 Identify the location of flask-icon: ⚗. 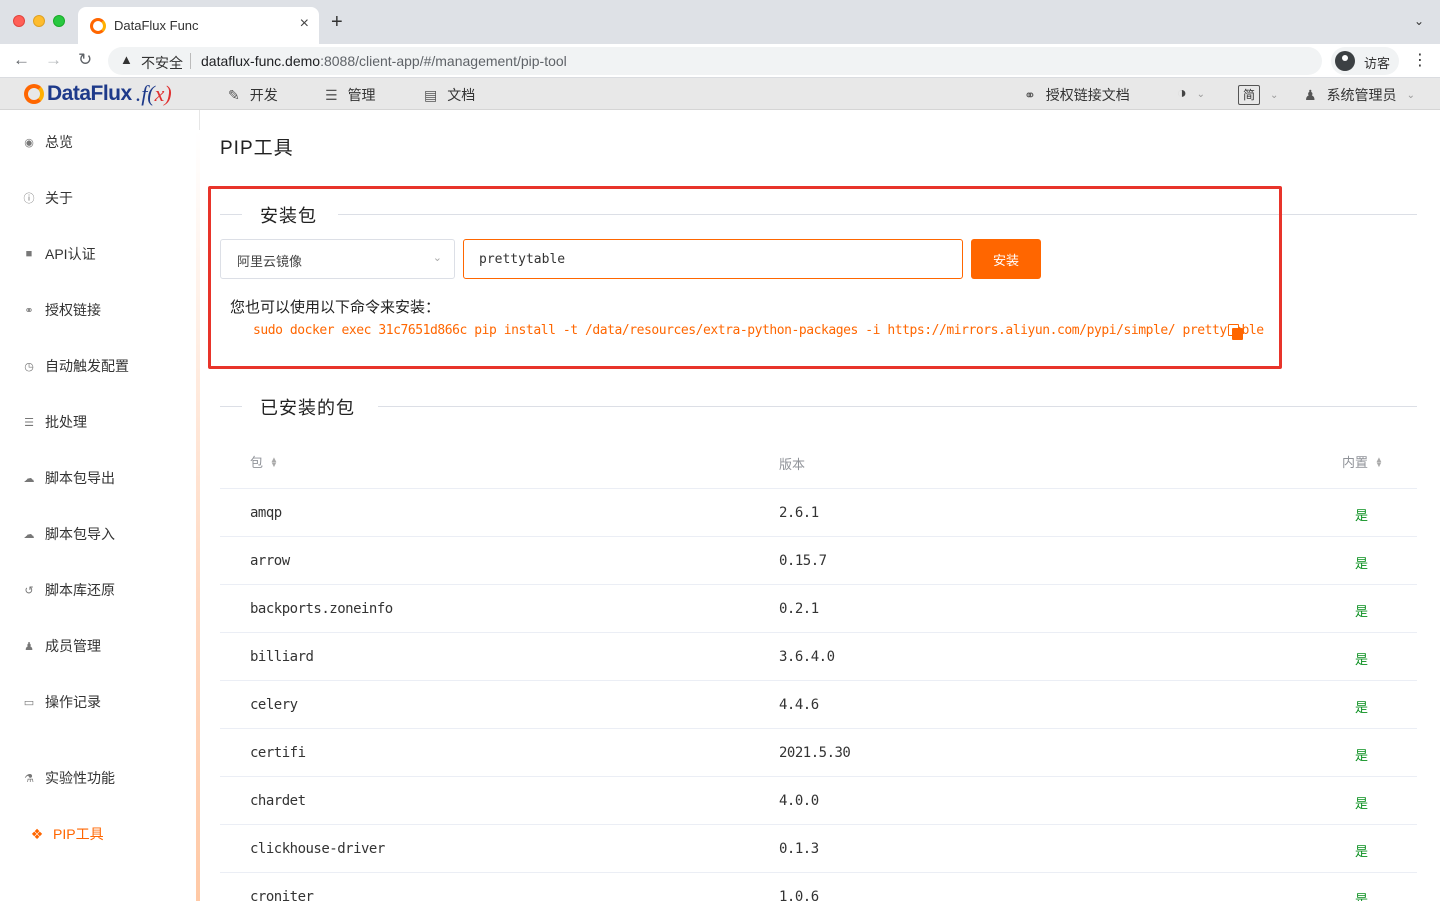
(29, 778).